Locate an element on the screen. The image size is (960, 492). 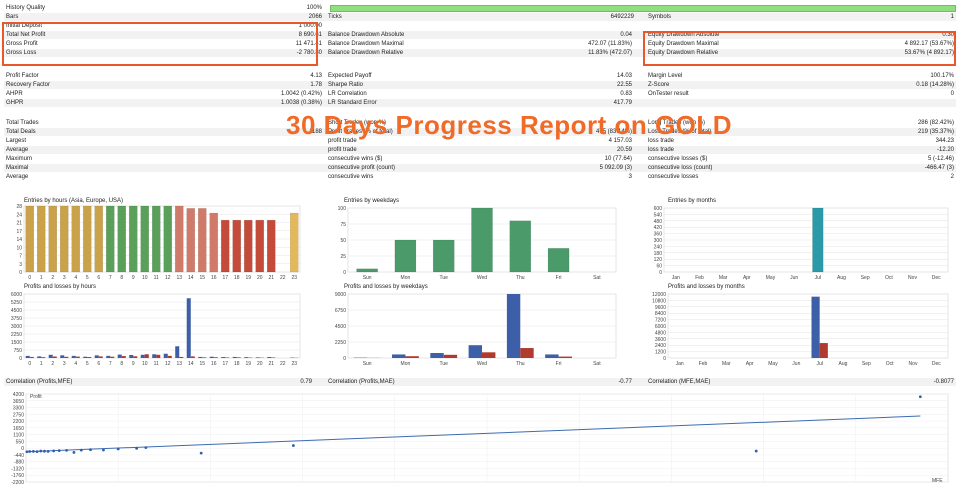
y-tick-label: 6750 is located at coordinates (340, 311).